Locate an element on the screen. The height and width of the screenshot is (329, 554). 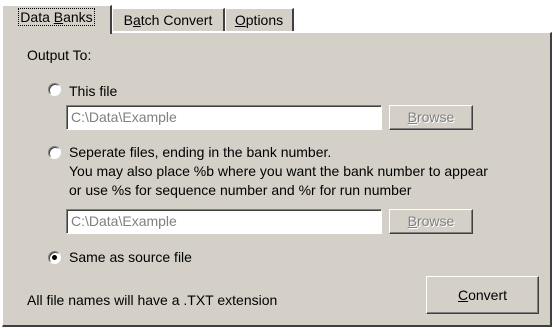
tab-batch-convert-label: Batch Convert is located at coordinates (168, 20).